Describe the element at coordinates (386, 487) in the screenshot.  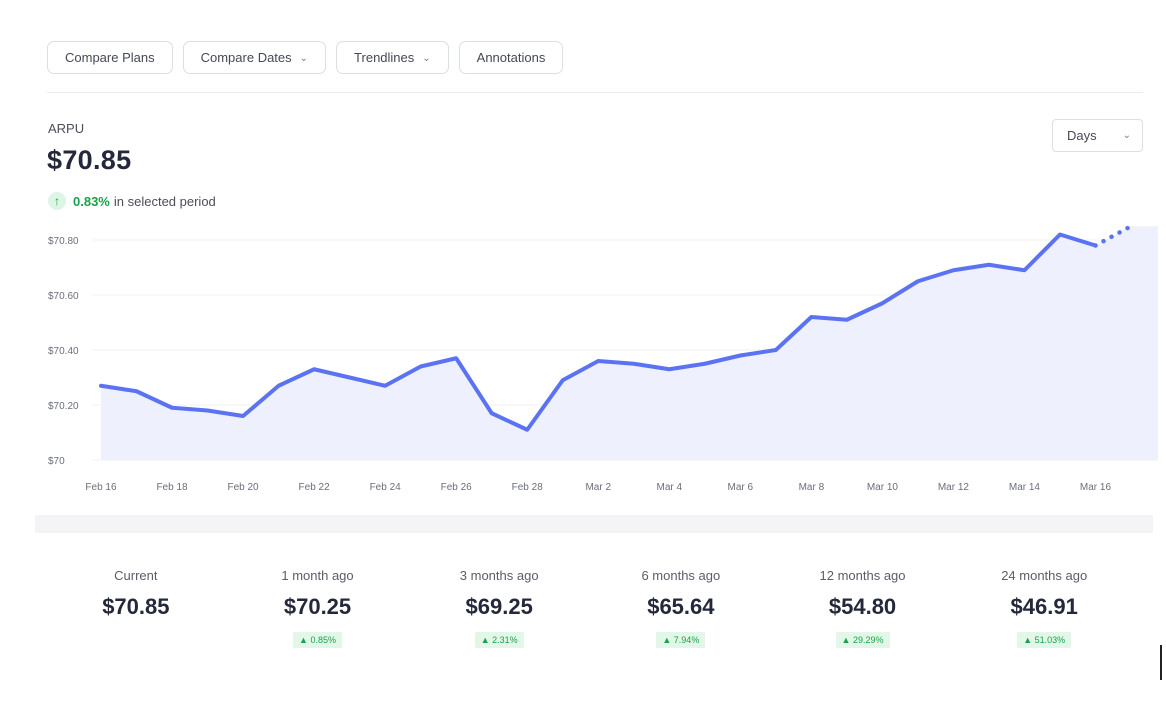
I see `x-tick-label: Feb 24` at that location.